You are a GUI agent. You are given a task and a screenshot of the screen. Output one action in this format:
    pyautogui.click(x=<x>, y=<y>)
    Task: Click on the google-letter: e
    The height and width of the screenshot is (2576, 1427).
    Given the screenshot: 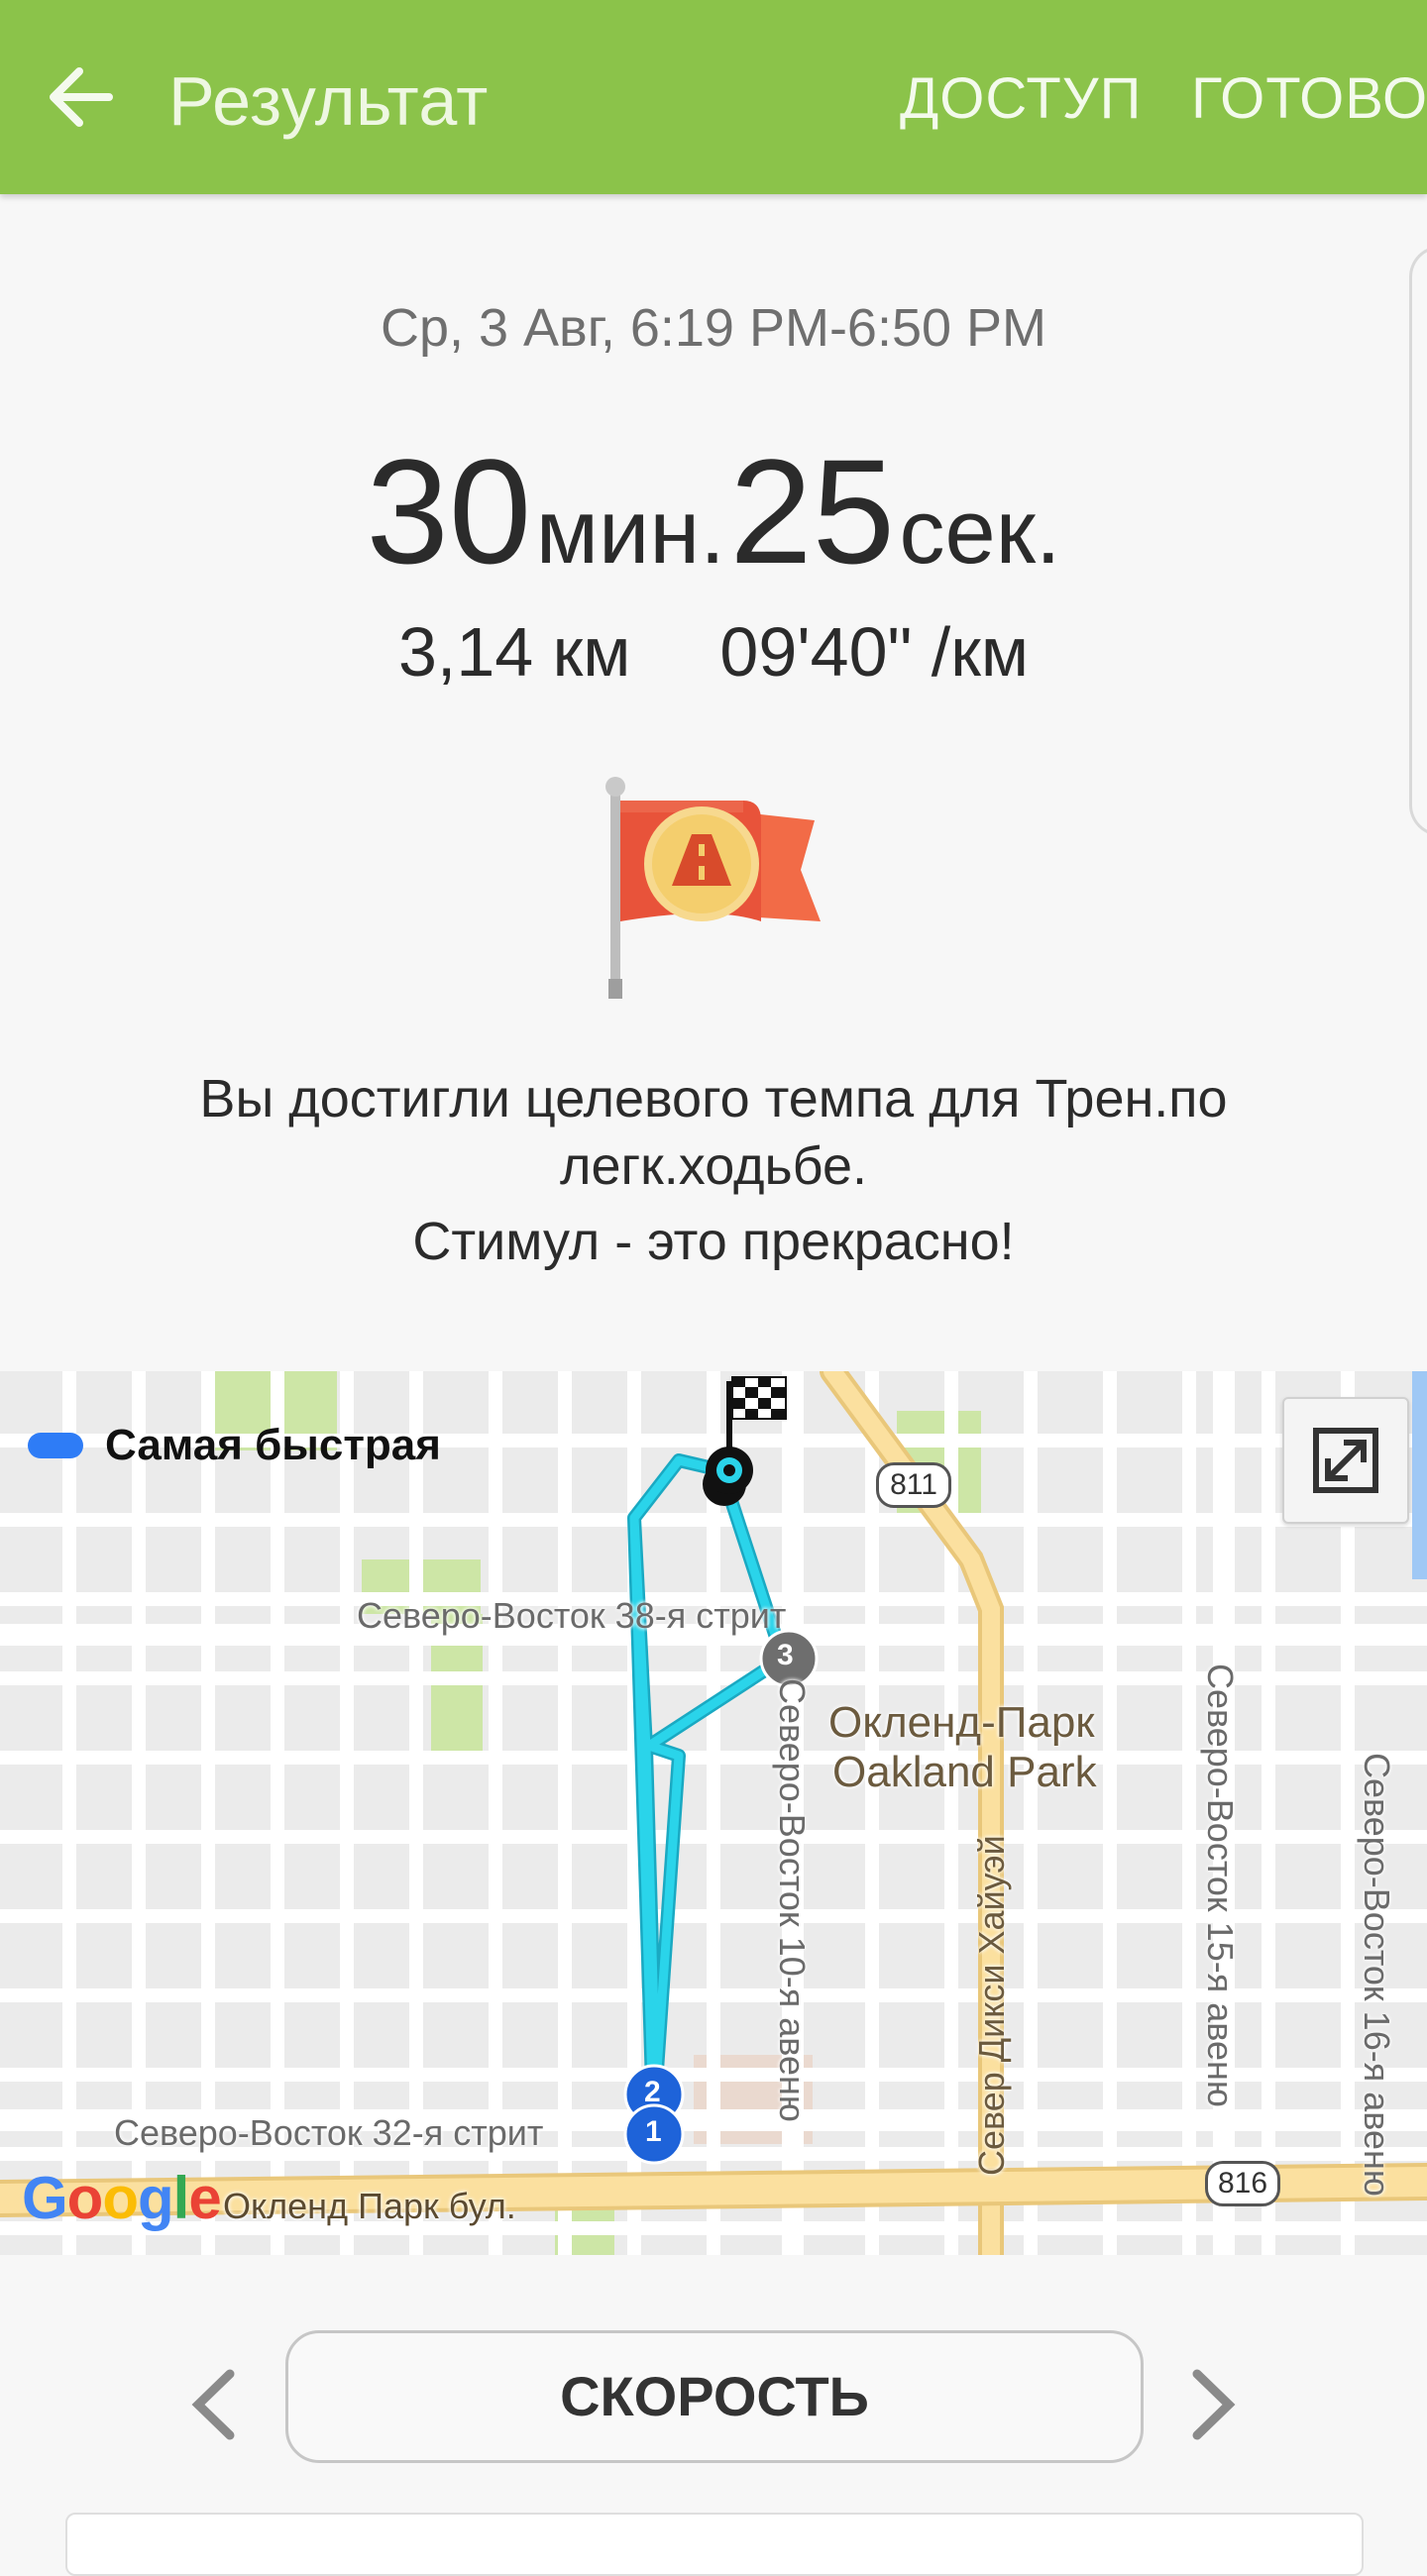 What is the action you would take?
    pyautogui.click(x=204, y=2198)
    